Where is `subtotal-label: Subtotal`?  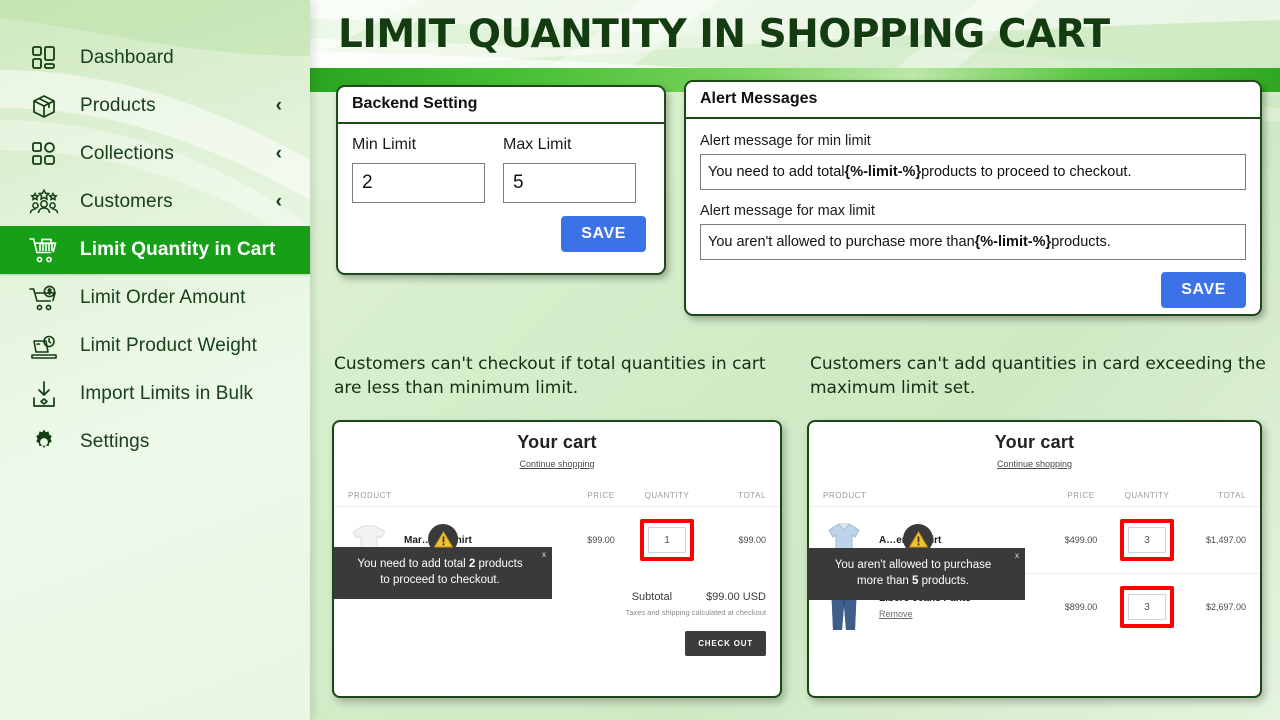
subtotal-label: Subtotal is located at coordinates (652, 597).